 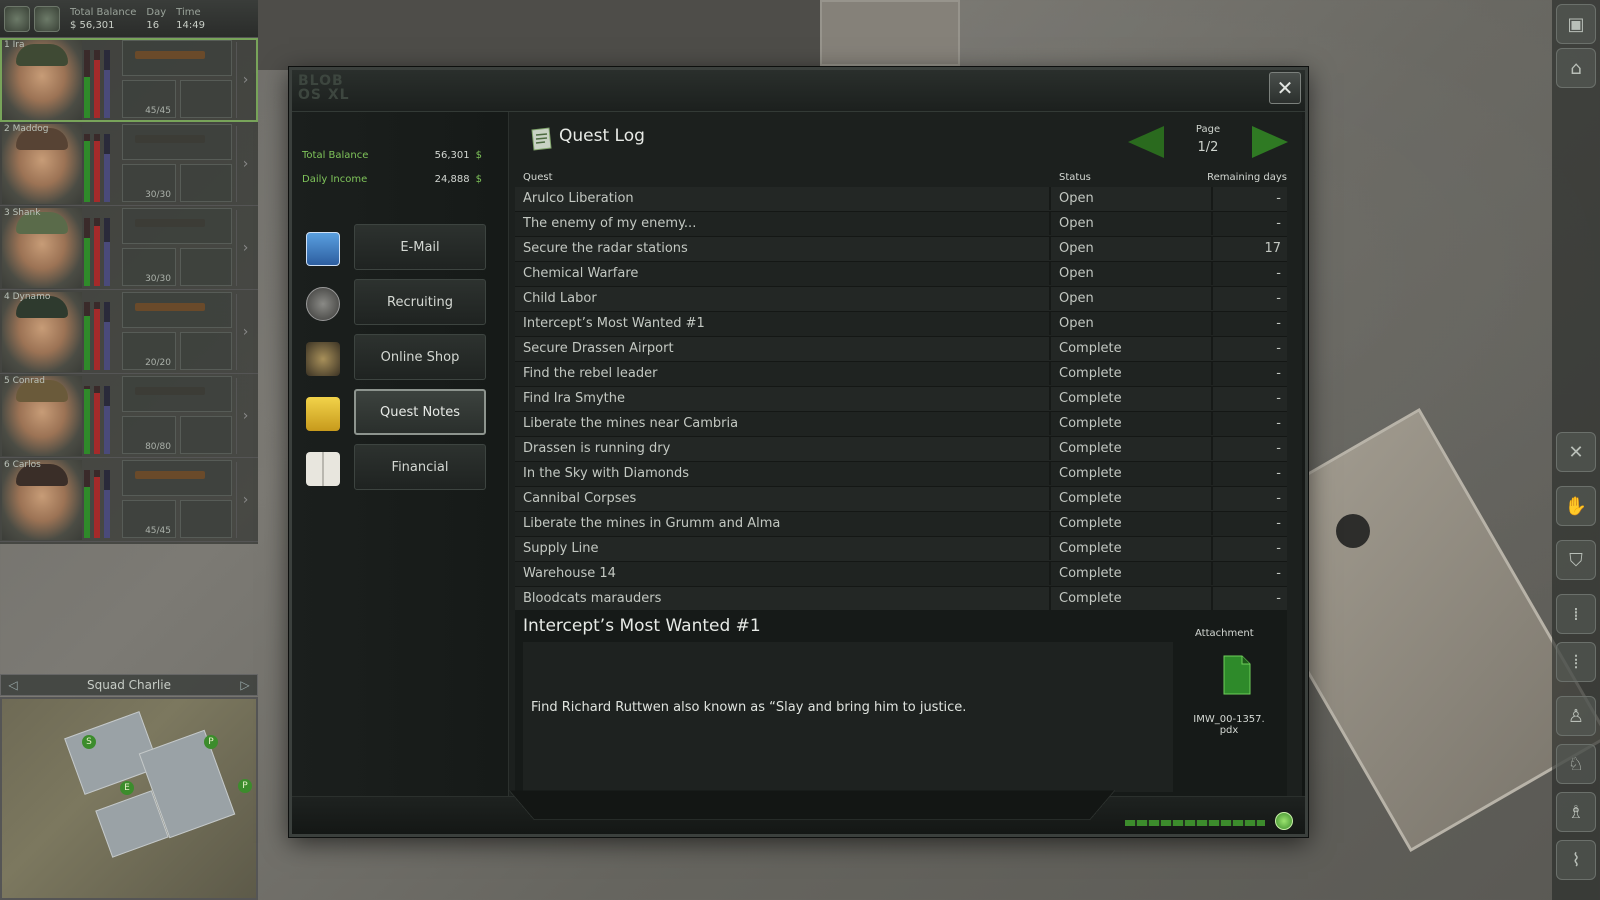 I want to click on hud-time: Time 14:49, so click(x=190, y=19).